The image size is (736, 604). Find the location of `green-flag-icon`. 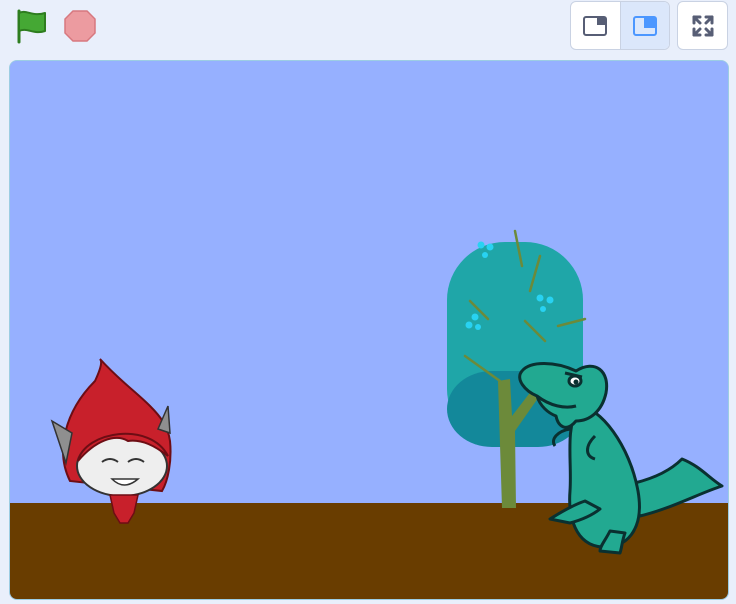

green-flag-icon is located at coordinates (31, 26).